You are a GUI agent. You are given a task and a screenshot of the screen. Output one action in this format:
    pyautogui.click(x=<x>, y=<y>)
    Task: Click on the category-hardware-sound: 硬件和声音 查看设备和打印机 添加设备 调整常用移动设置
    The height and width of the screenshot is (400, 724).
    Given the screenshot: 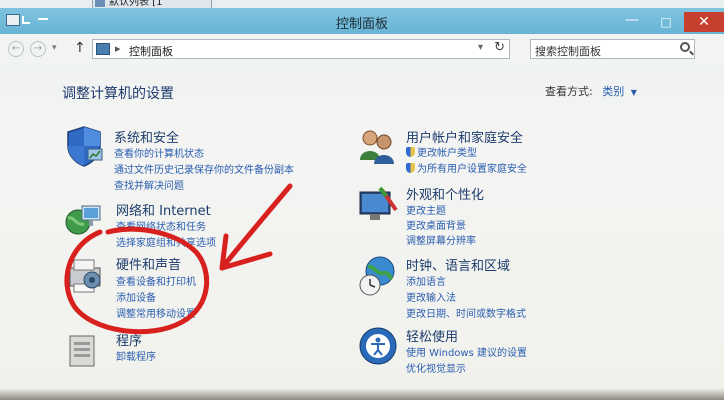 What is the action you would take?
    pyautogui.click(x=192, y=287)
    